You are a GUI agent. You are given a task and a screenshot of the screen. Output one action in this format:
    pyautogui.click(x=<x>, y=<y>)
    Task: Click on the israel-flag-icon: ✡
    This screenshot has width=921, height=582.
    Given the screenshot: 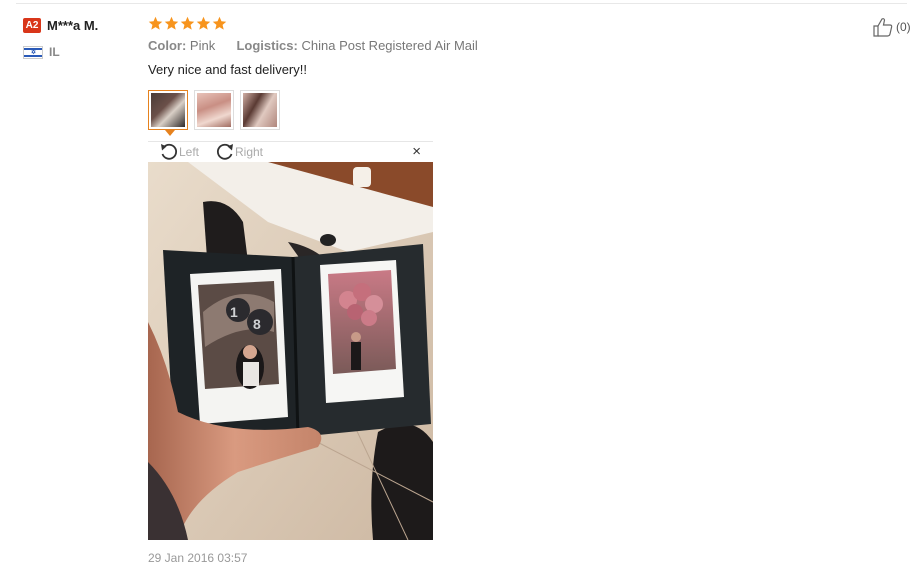 What is the action you would take?
    pyautogui.click(x=33, y=52)
    